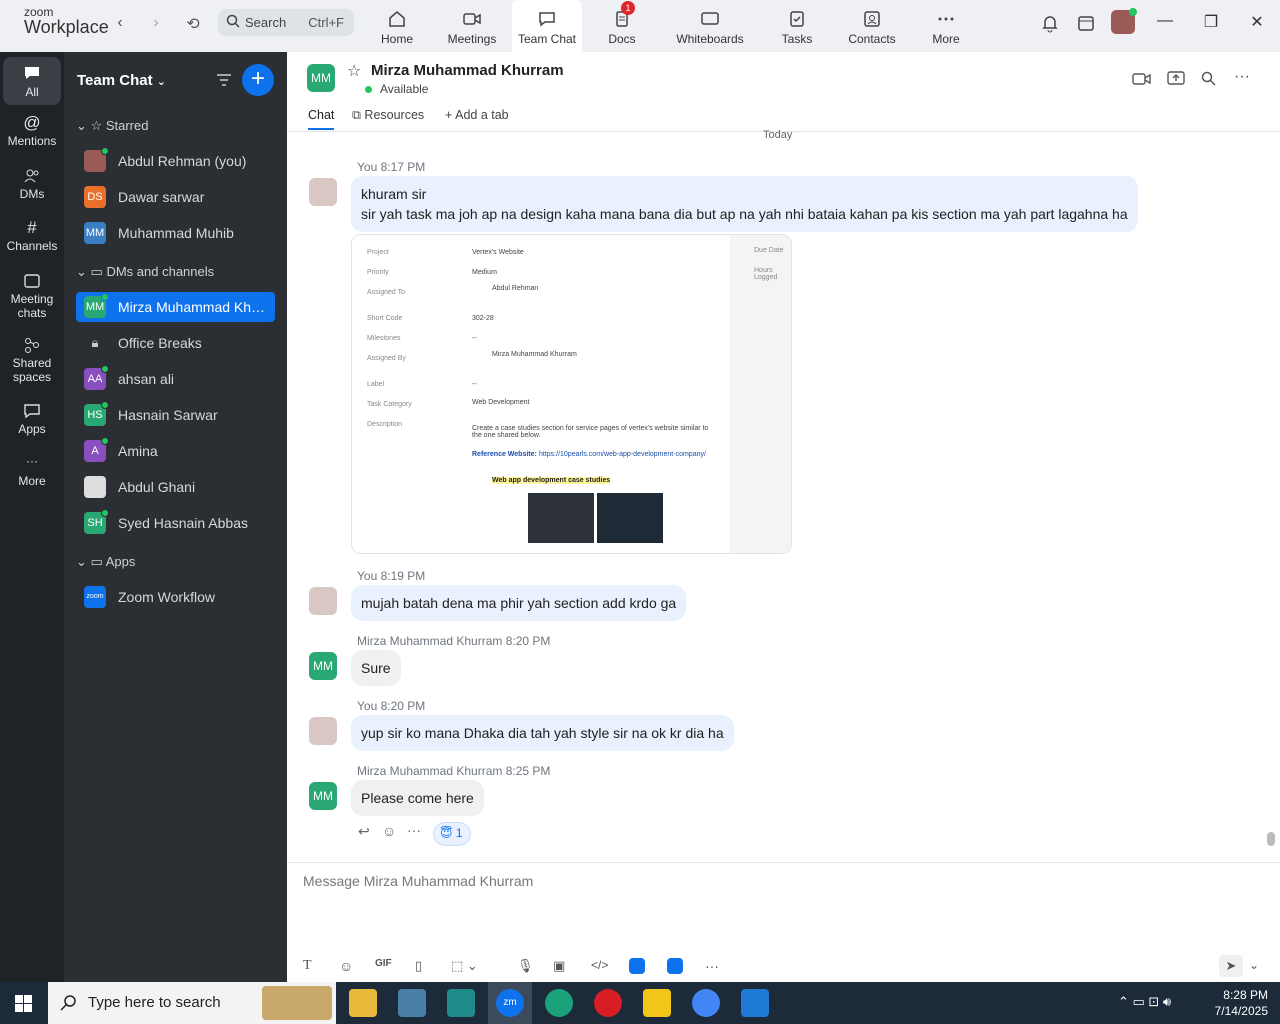  Describe the element at coordinates (525, 966) in the screenshot. I see `microphone-icon: 🎙︎` at that location.